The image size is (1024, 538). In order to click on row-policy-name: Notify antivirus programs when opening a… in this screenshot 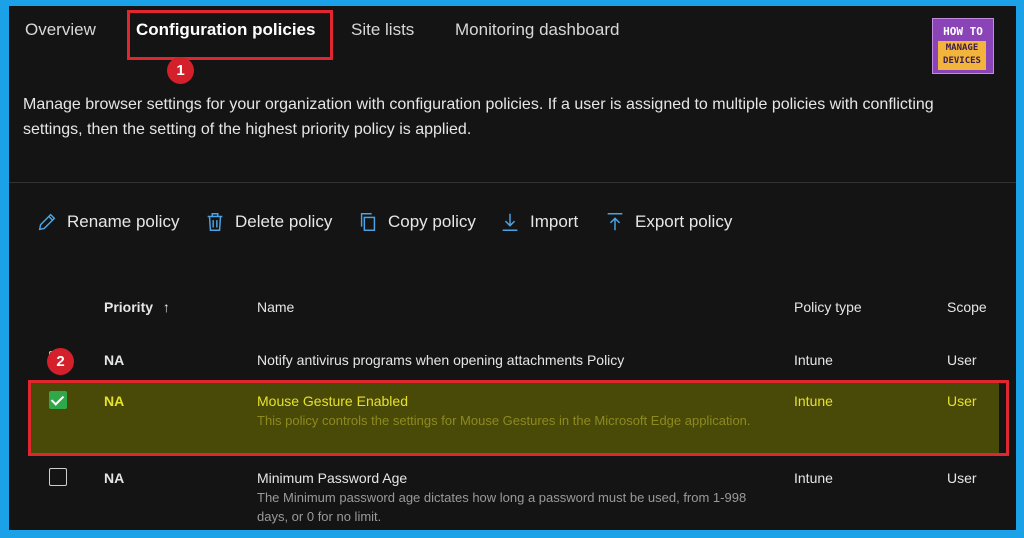, I will do `click(440, 360)`.